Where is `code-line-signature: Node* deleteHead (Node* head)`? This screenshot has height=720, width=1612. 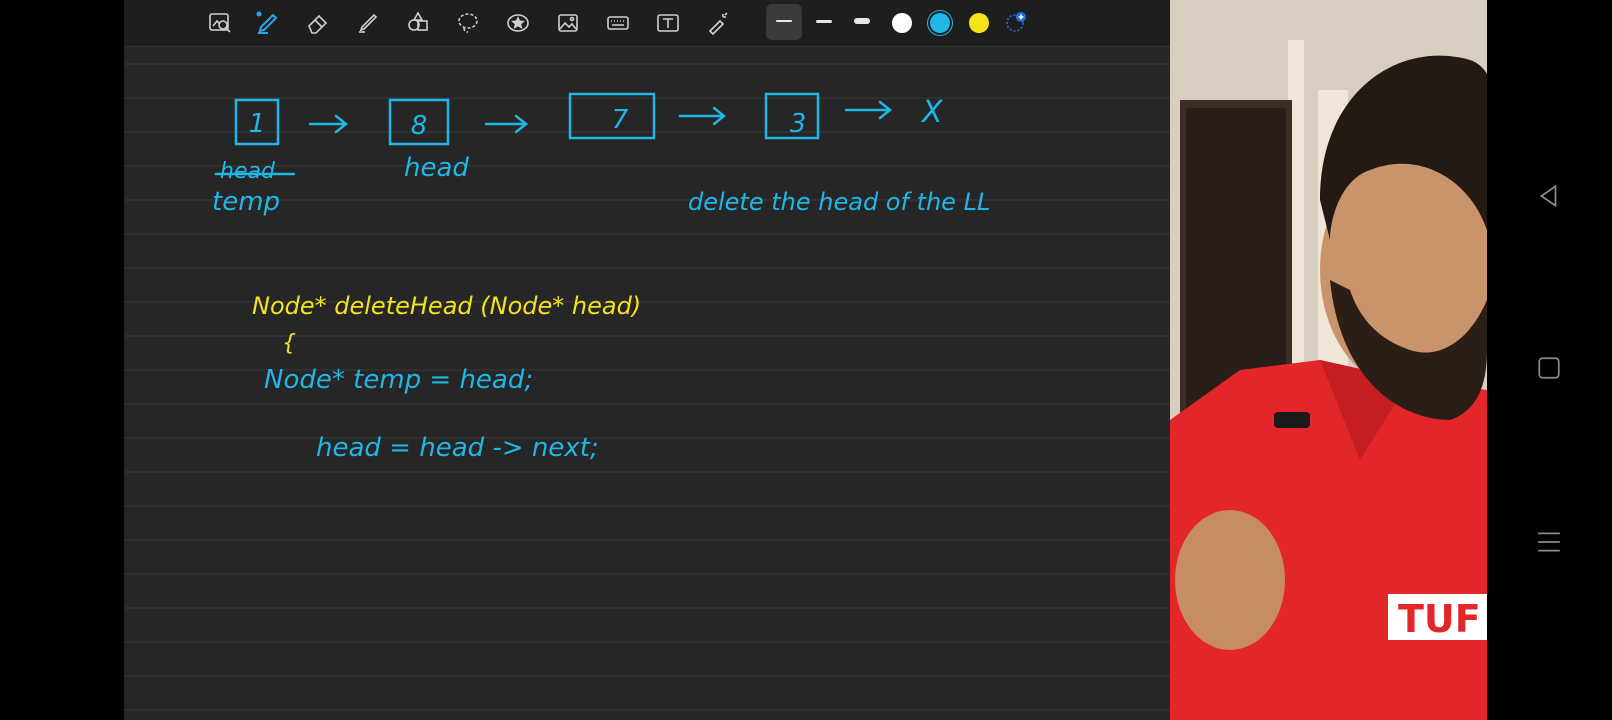
code-line-signature: Node* deleteHead (Node* head) is located at coordinates (446, 306).